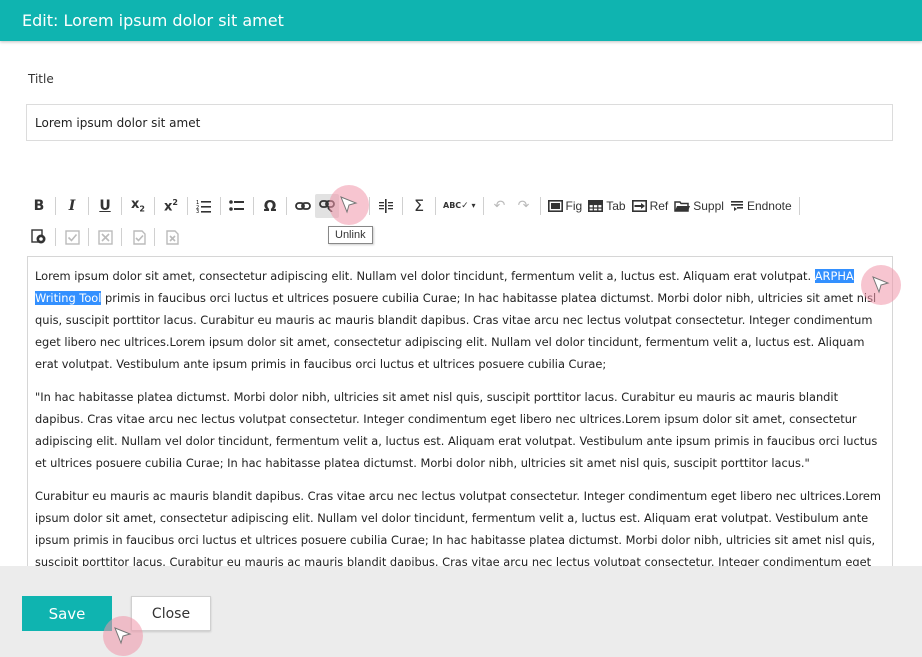 The width and height of the screenshot is (922, 657). I want to click on folder-icon, so click(682, 206).